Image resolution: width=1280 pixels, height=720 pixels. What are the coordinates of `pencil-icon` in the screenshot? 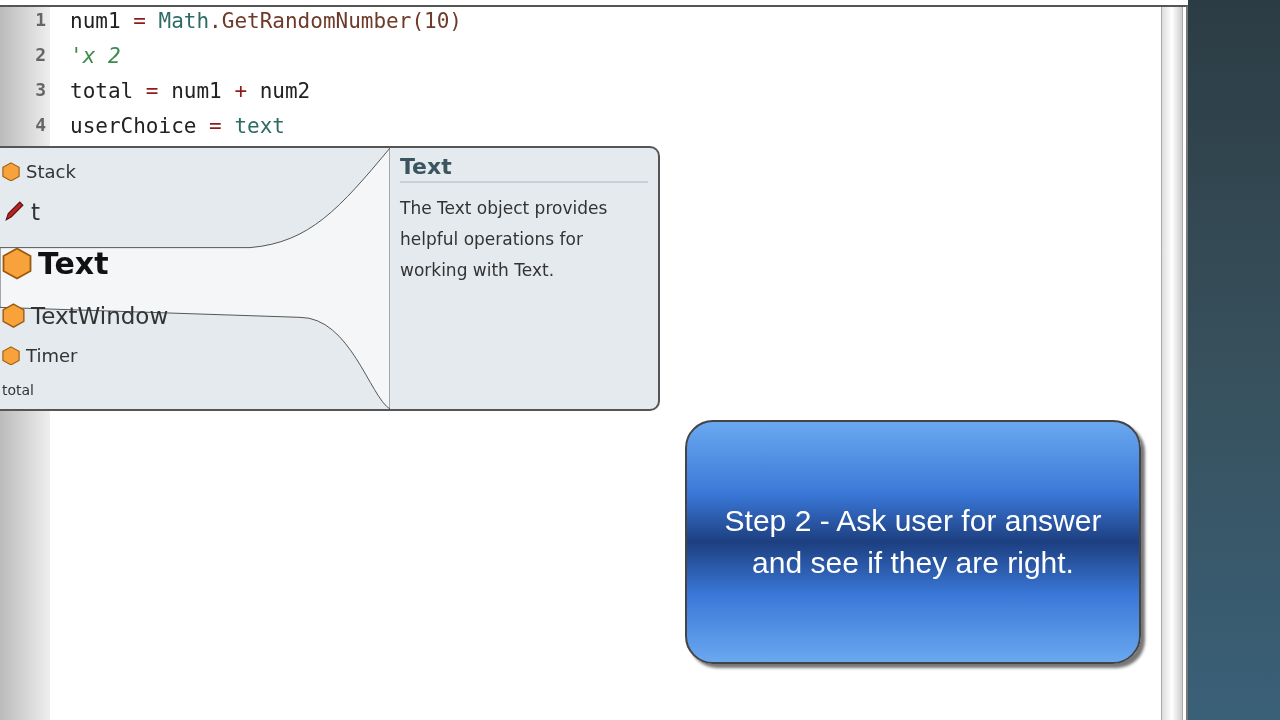 It's located at (13, 211).